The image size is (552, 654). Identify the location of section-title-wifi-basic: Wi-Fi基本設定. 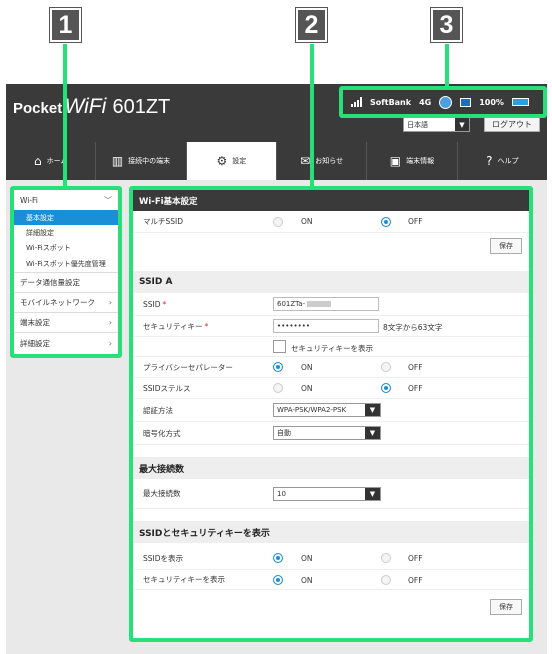
(331, 200).